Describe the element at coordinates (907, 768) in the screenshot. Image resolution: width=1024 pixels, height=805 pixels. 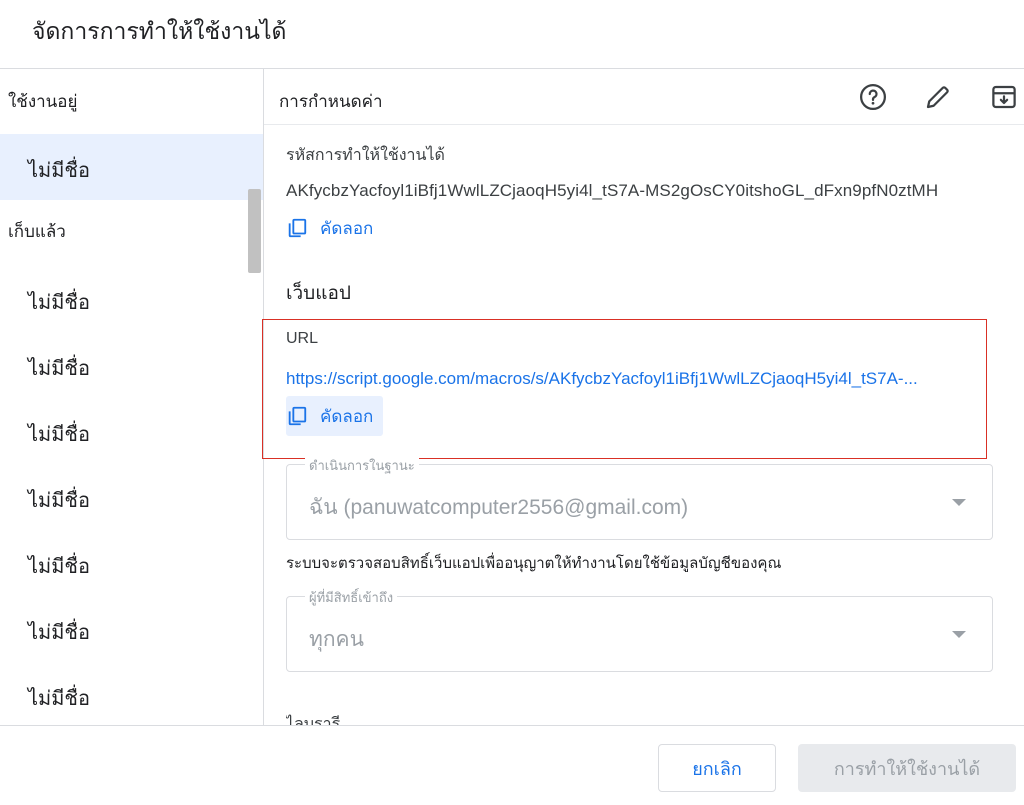
I see `deploy-button: การทำให้ใช้งานได้` at that location.